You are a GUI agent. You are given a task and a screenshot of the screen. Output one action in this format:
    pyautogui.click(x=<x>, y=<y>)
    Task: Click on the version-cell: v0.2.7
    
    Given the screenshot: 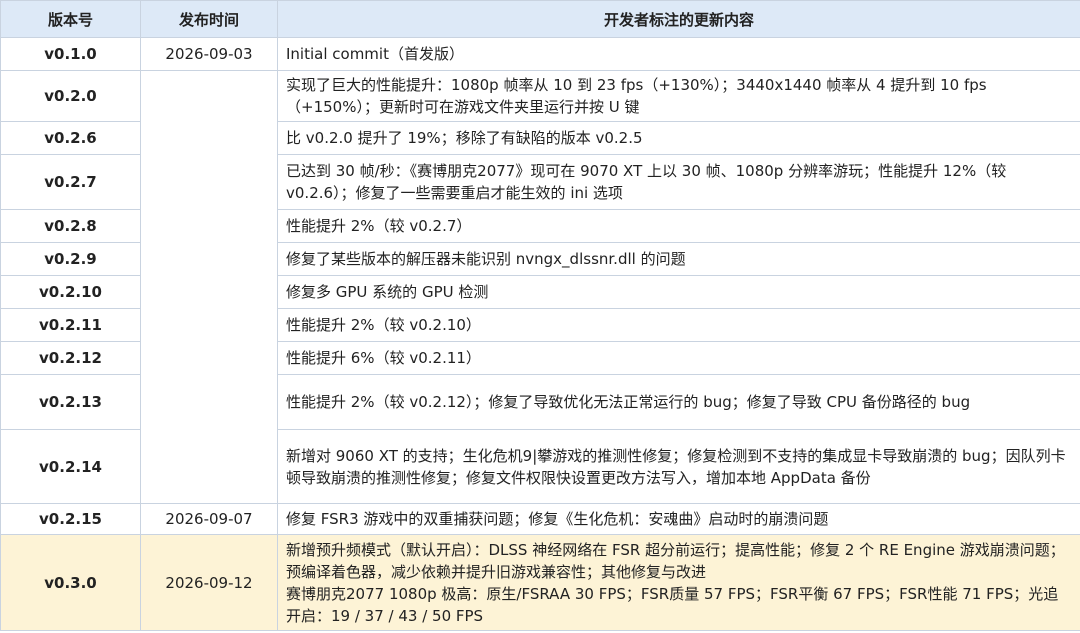 What is the action you would take?
    pyautogui.click(x=70, y=182)
    